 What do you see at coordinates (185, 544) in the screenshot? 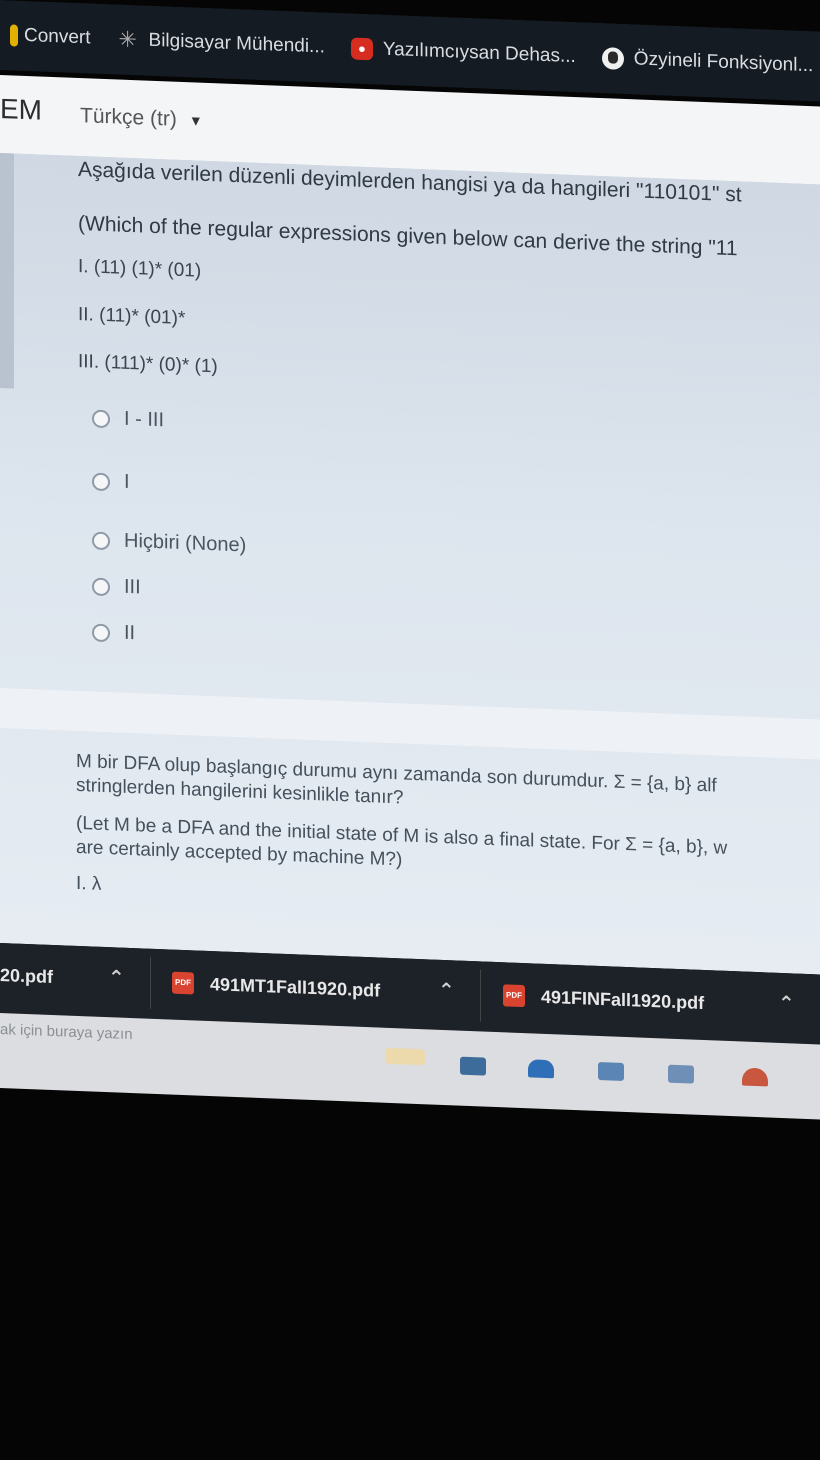
I see `option-label: Hiçbiri (None)` at bounding box center [185, 544].